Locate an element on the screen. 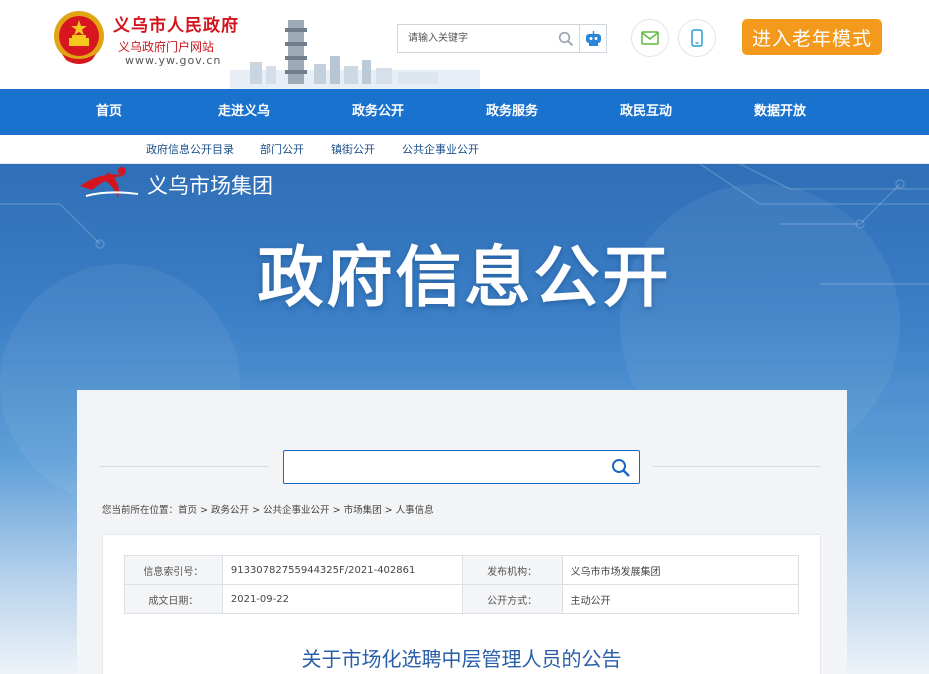 The height and width of the screenshot is (674, 929). breadcrumb-link-personnel: 人事信息 is located at coordinates (415, 510).